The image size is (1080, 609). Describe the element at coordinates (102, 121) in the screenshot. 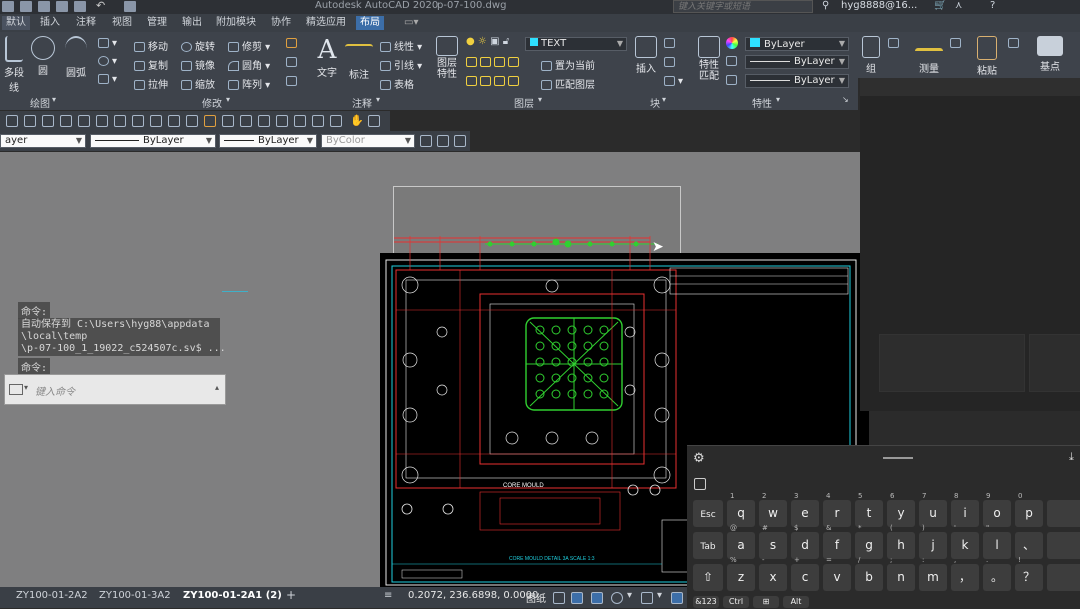

I see `zoom-out-icon` at that location.